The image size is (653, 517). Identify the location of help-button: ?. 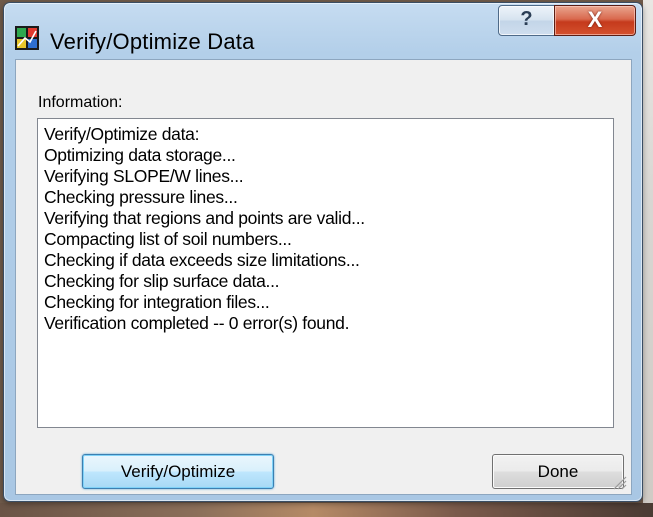
(526, 20).